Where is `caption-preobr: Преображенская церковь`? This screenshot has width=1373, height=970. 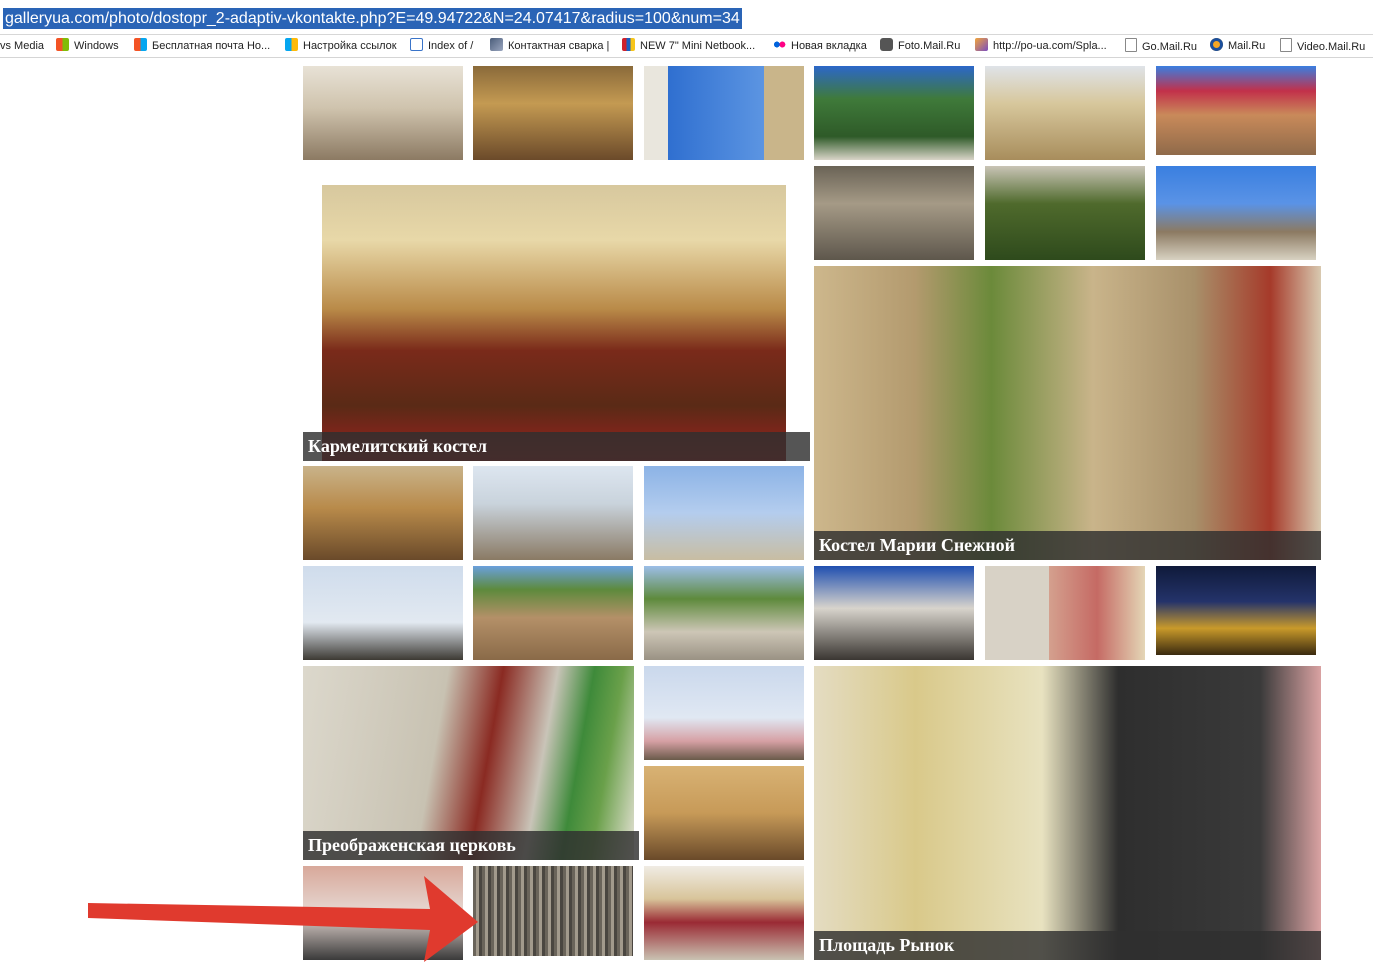 caption-preobr: Преображенская церковь is located at coordinates (471, 845).